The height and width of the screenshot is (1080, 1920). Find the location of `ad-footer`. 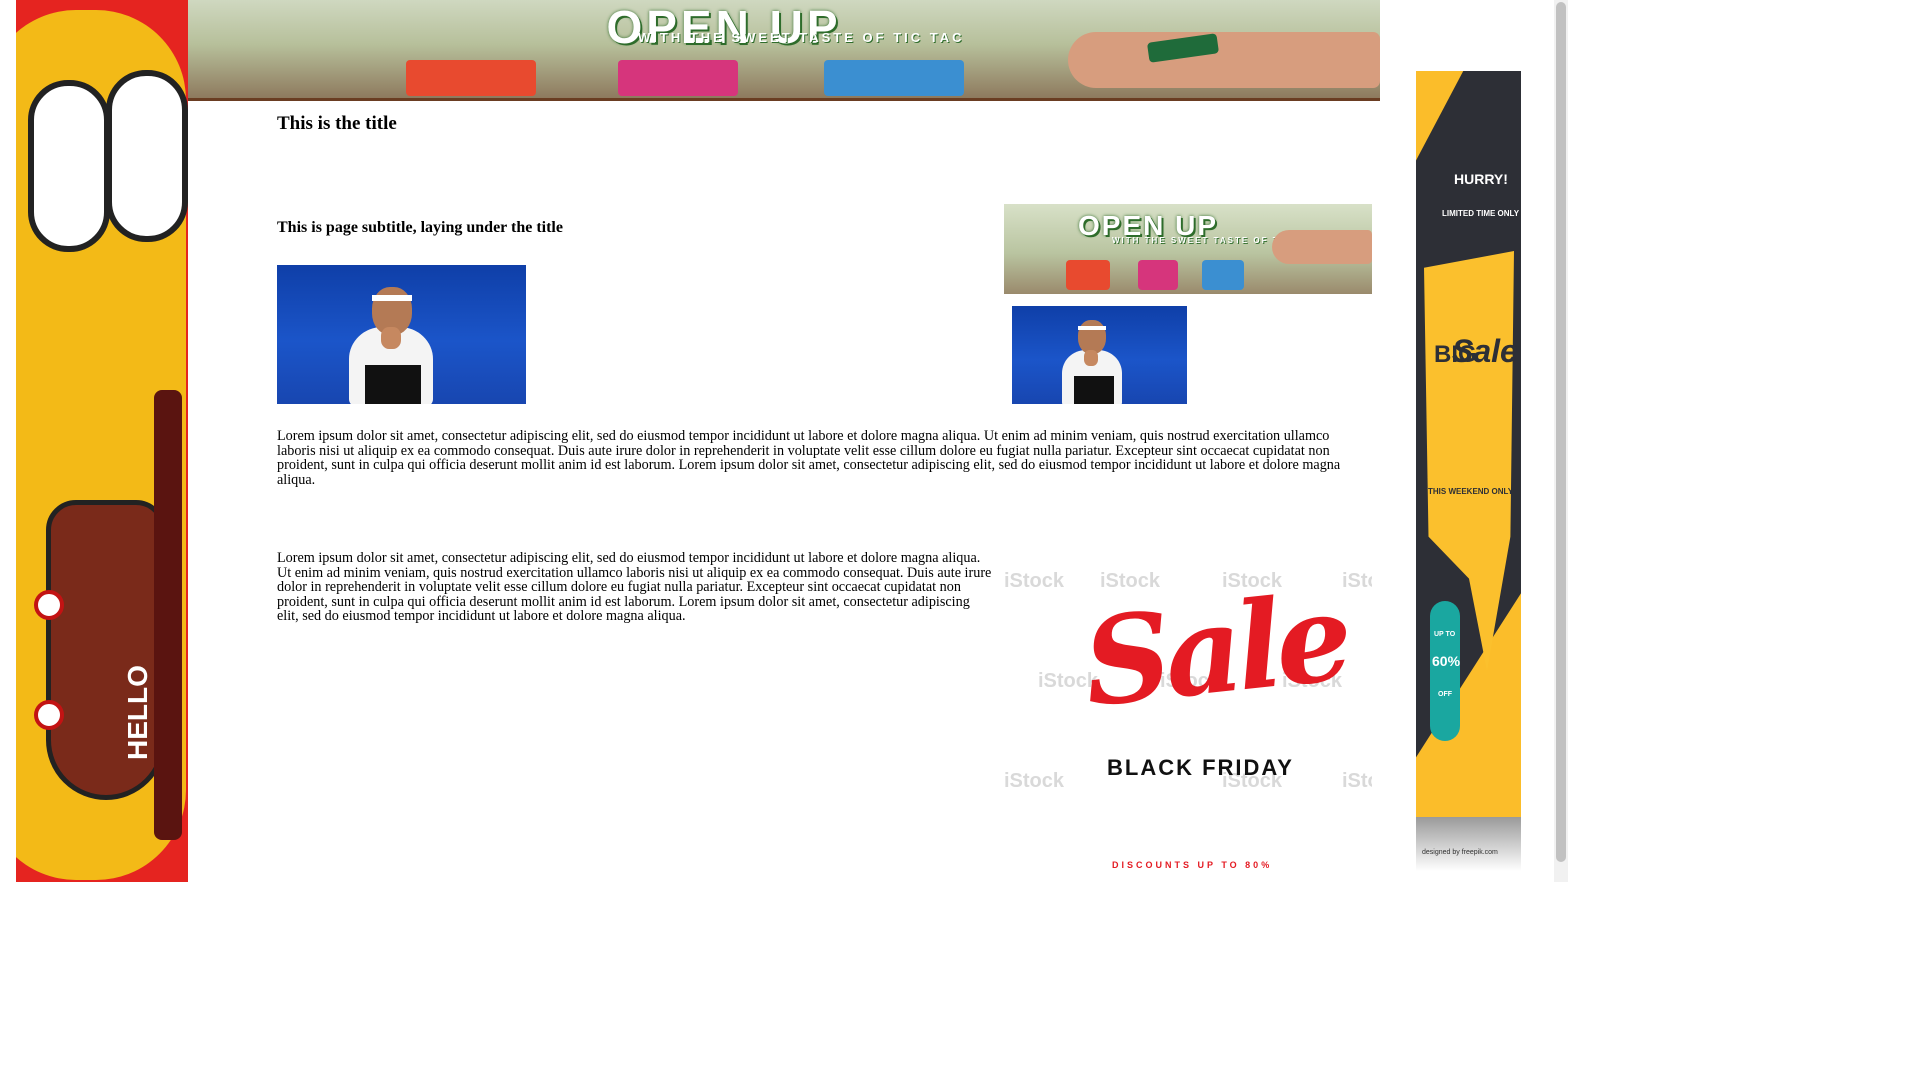

ad-footer is located at coordinates (1468, 844).